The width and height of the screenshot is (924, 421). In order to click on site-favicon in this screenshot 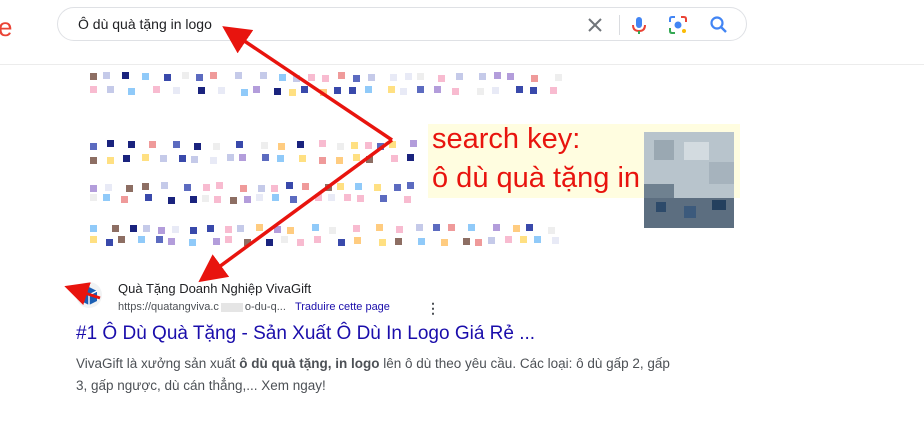, I will do `click(89, 295)`.